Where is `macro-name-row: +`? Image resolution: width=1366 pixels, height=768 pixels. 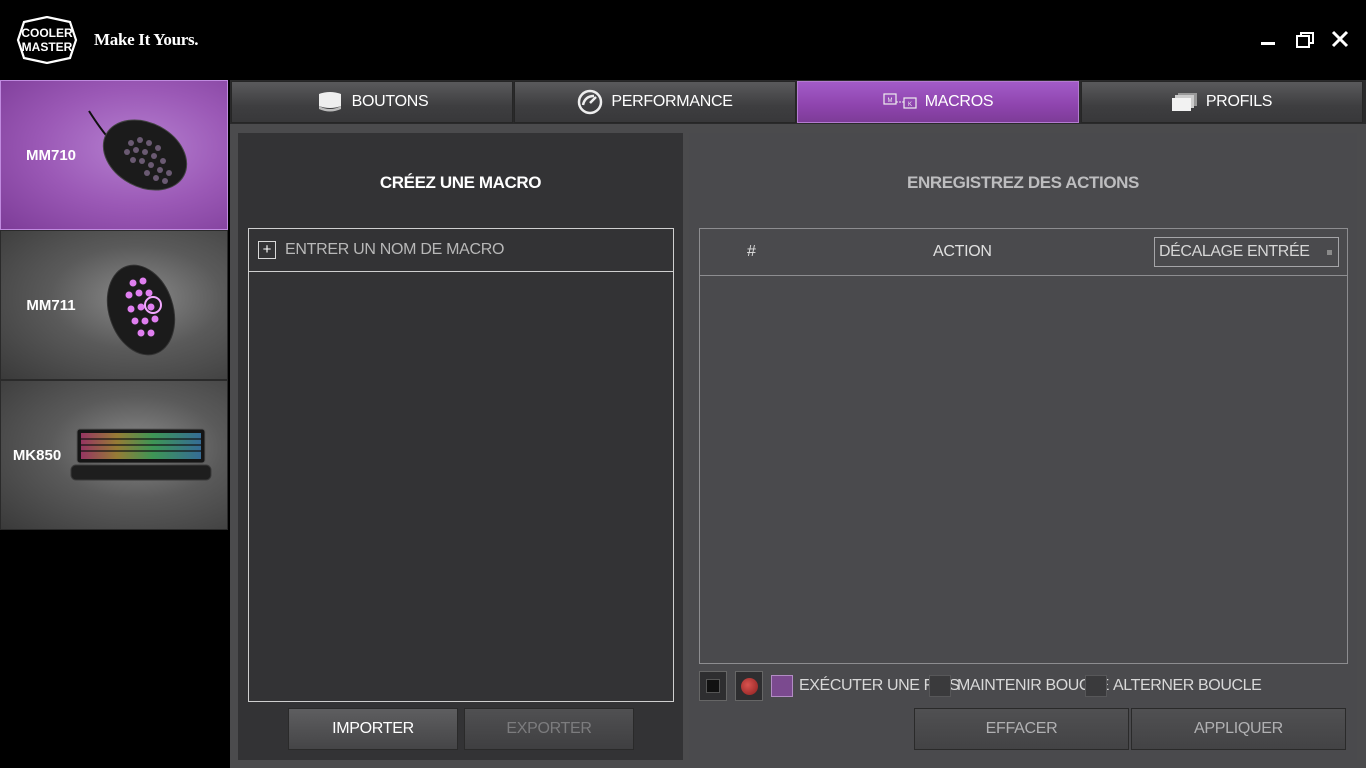
macro-name-row: + is located at coordinates (461, 250).